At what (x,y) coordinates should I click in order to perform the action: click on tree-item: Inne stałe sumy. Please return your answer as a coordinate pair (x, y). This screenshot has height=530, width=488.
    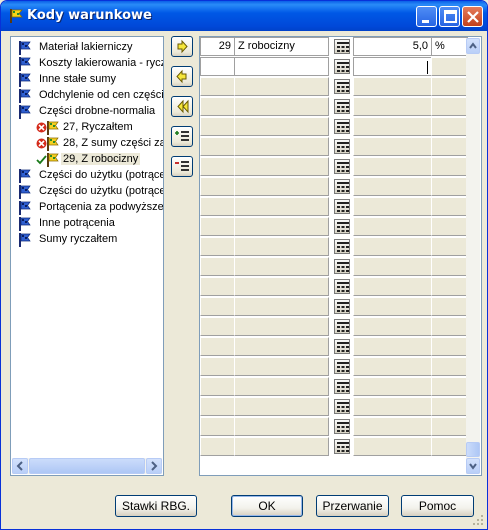
    Looking at the image, I should click on (87, 80).